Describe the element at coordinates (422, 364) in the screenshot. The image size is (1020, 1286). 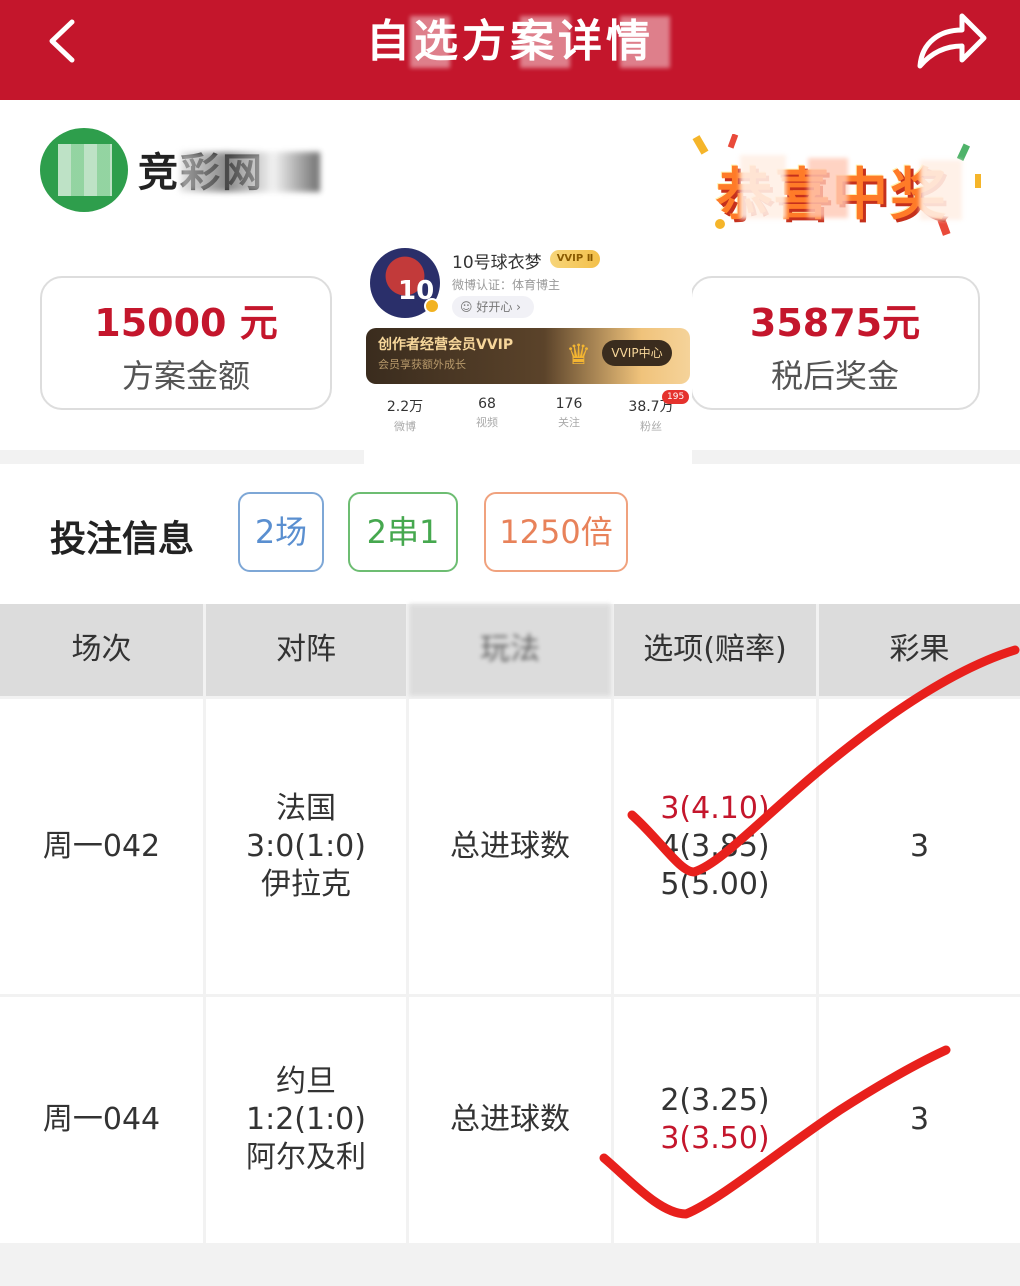
I see `vip-banner-subtitle: 会员享获额外成长` at that location.